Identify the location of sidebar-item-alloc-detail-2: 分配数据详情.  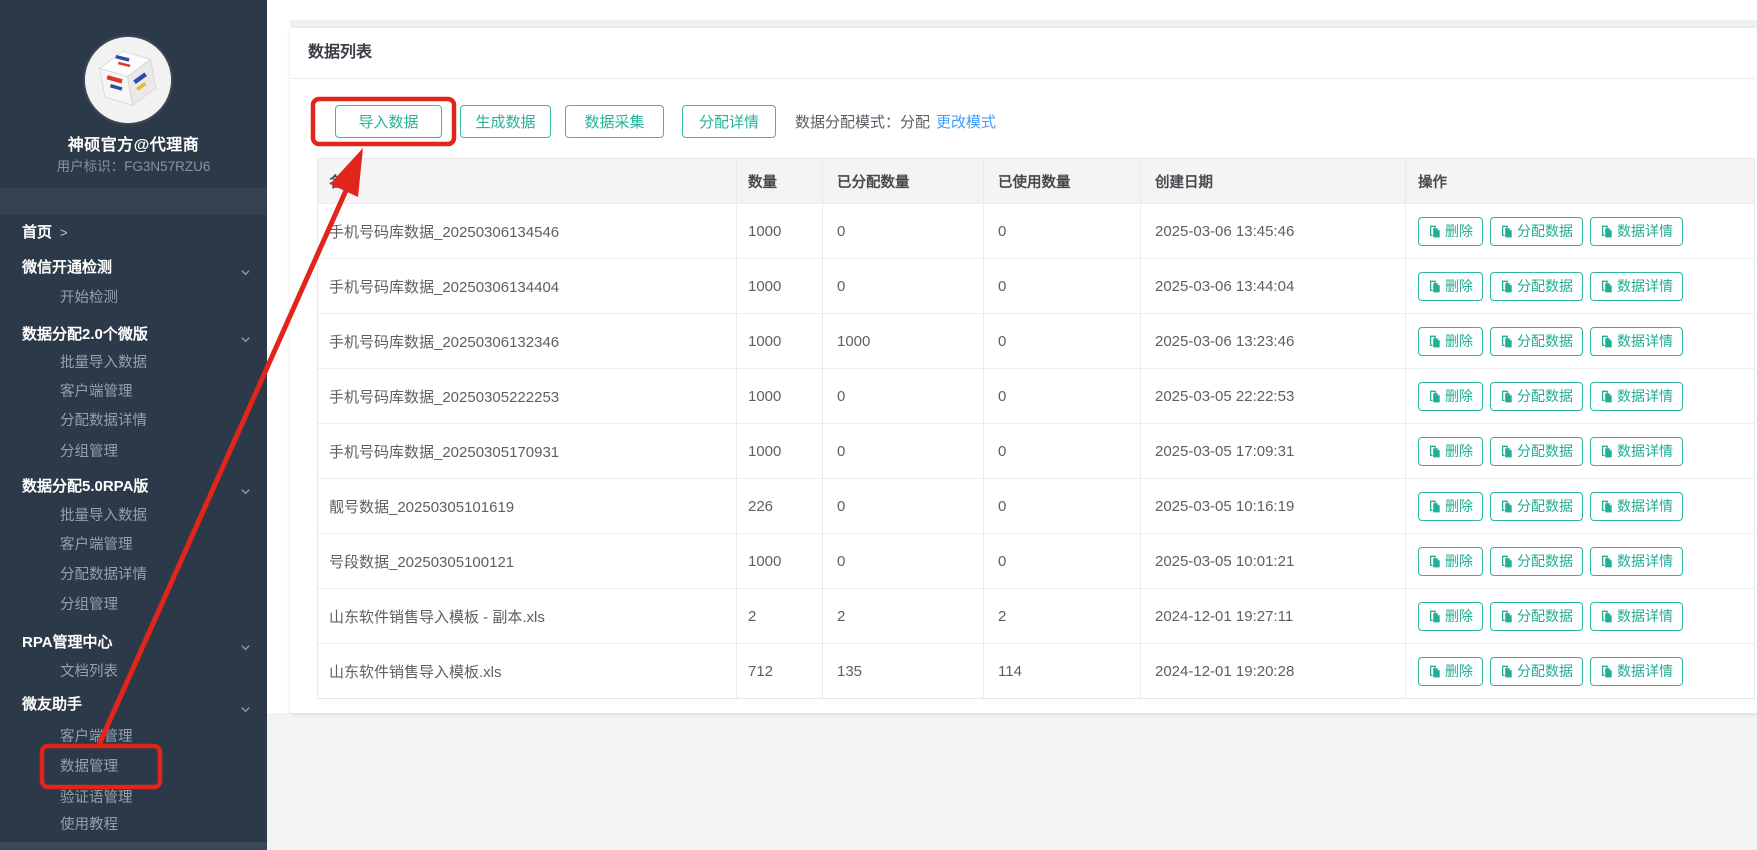
(133, 421).